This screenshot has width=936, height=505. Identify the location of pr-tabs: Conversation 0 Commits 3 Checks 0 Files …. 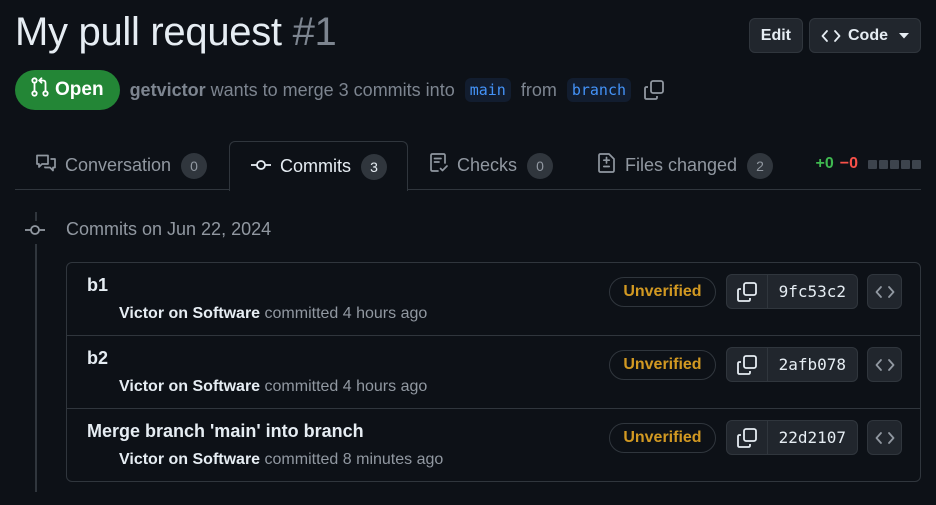
(468, 166).